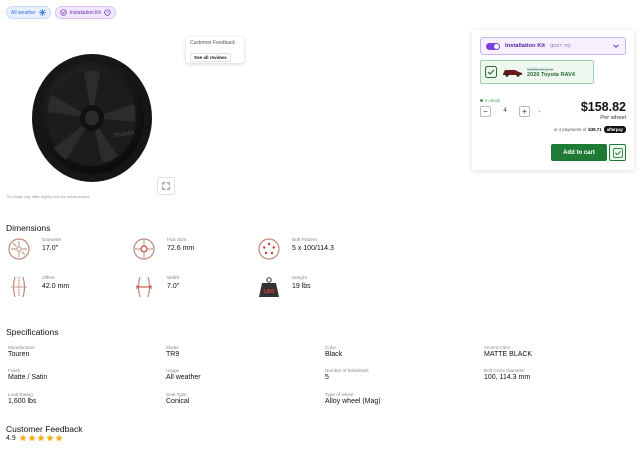  I want to click on dimension-diameter: Diameter 17.0", so click(34, 249).